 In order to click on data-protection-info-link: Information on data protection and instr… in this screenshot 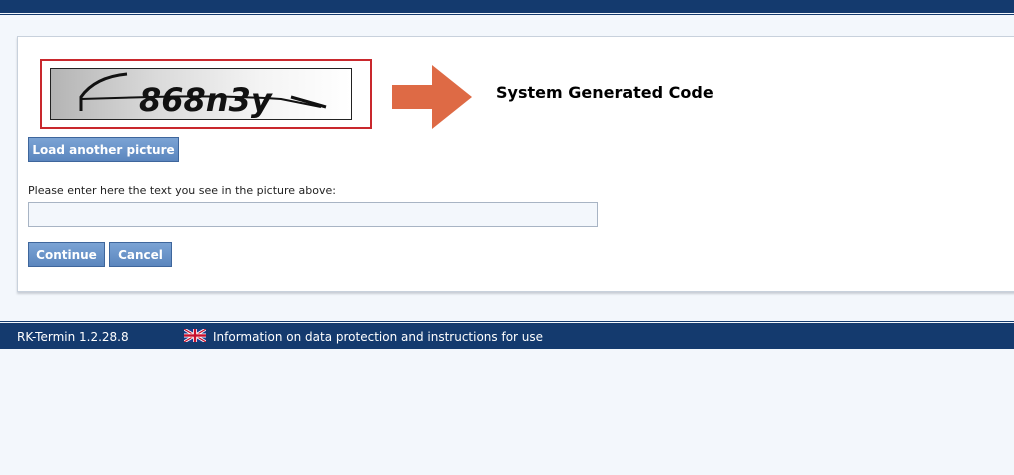, I will do `click(378, 337)`.